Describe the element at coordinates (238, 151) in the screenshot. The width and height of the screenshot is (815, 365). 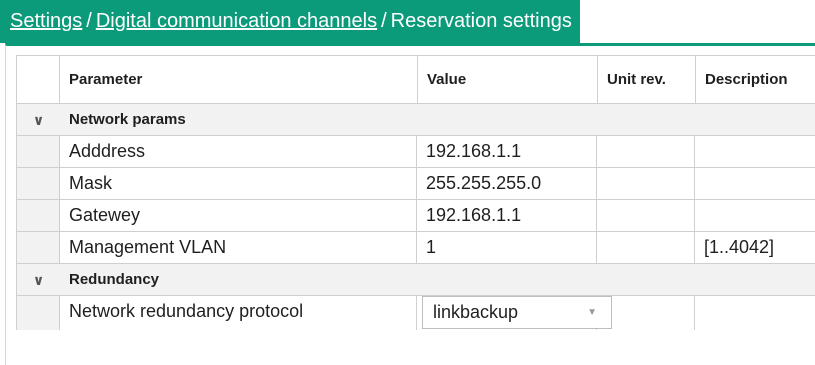
I see `parameter-cell: Adddress` at that location.